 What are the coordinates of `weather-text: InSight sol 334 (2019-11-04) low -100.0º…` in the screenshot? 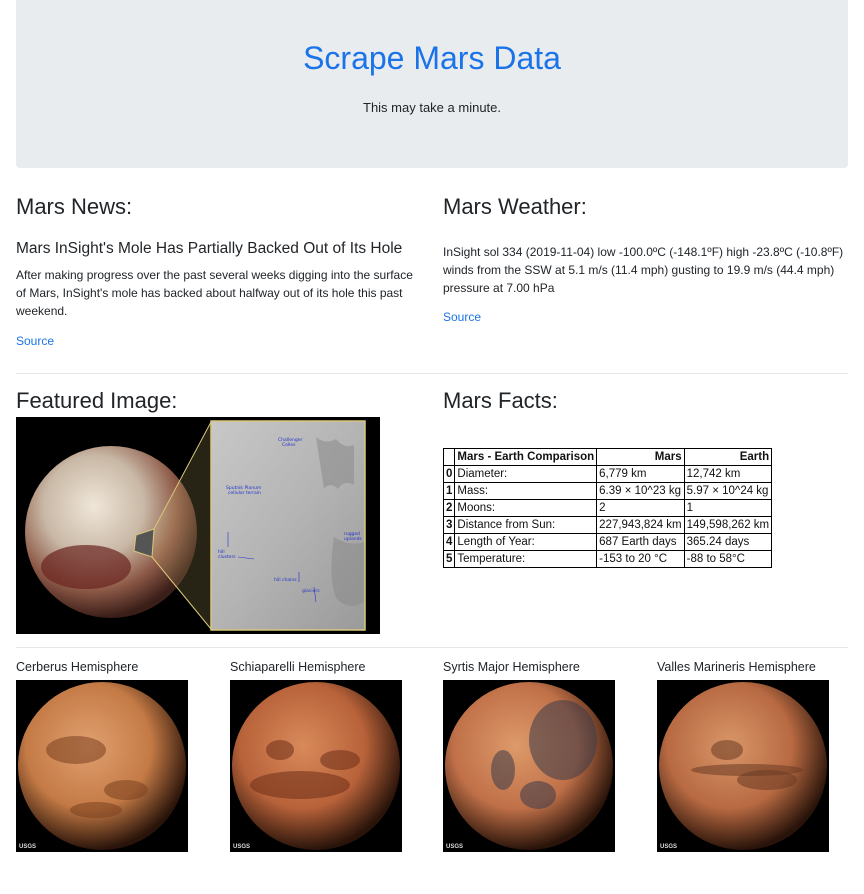 It's located at (643, 270).